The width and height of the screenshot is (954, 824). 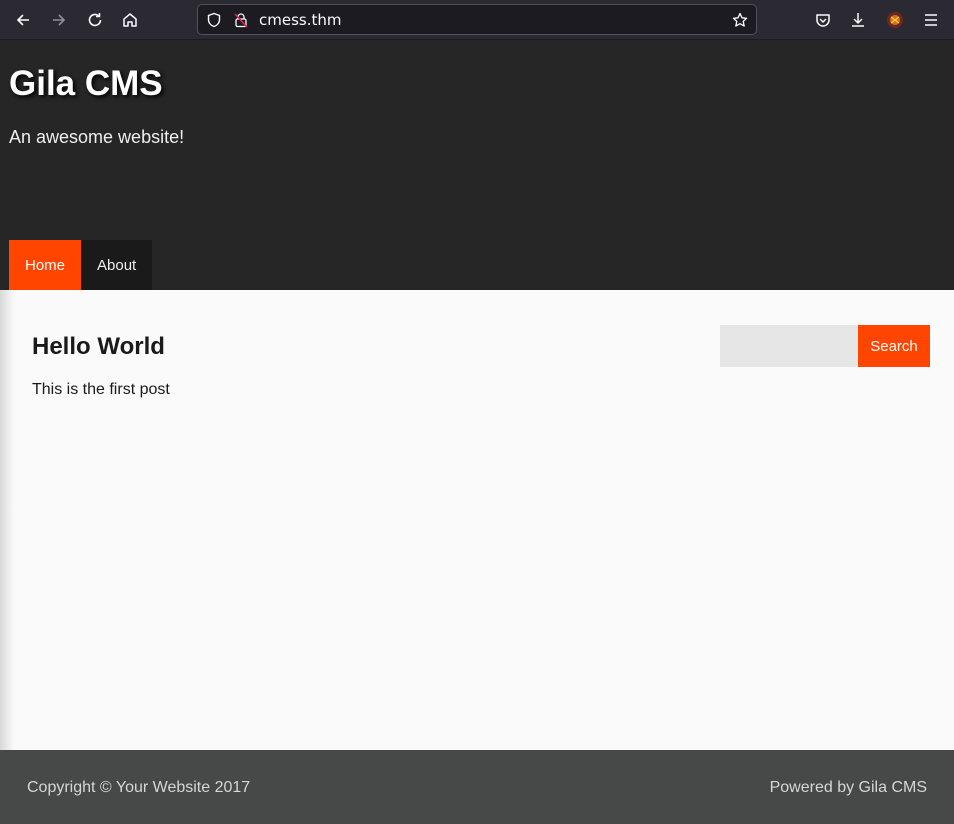 I want to click on search-input, so click(x=789, y=346).